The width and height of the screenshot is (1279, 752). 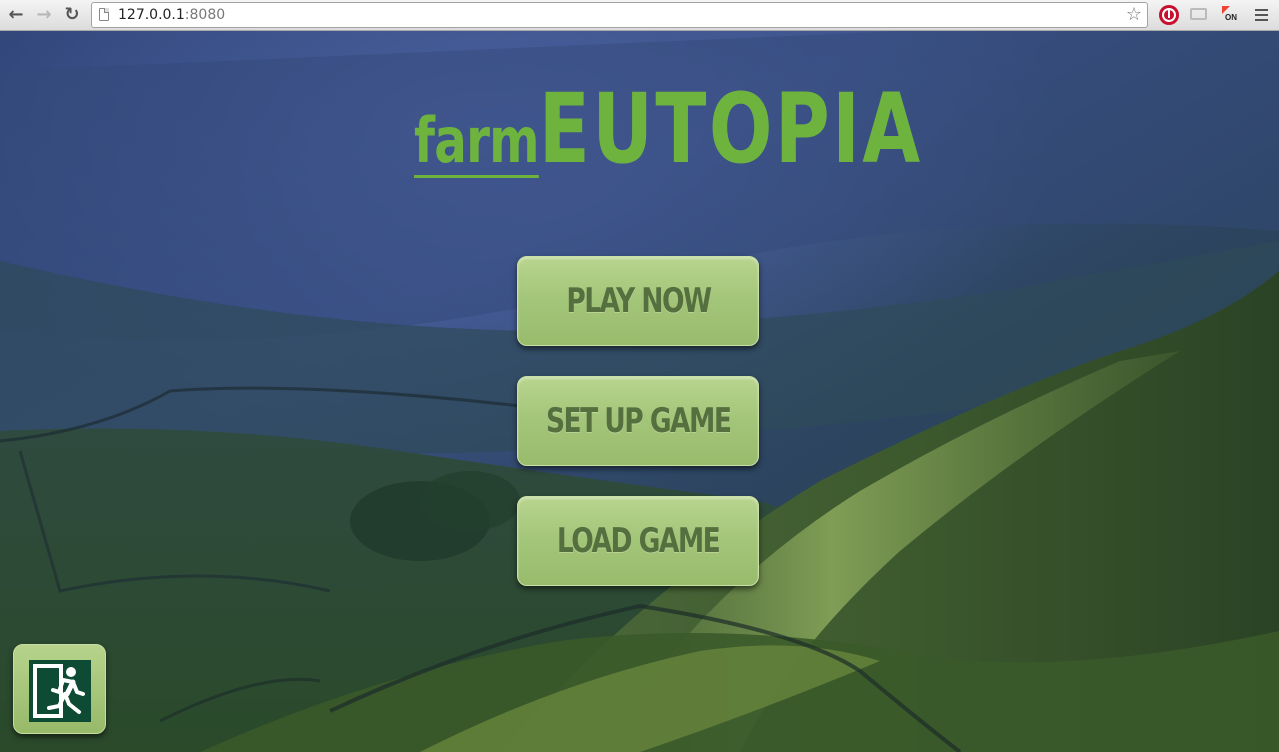 I want to click on reload-icon: ↻, so click(x=72, y=15).